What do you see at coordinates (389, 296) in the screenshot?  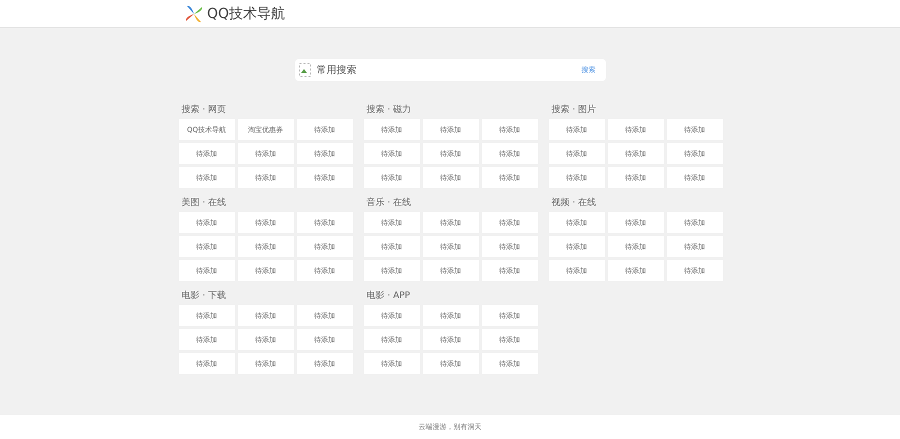 I see `section-title: 电影 · APP` at bounding box center [389, 296].